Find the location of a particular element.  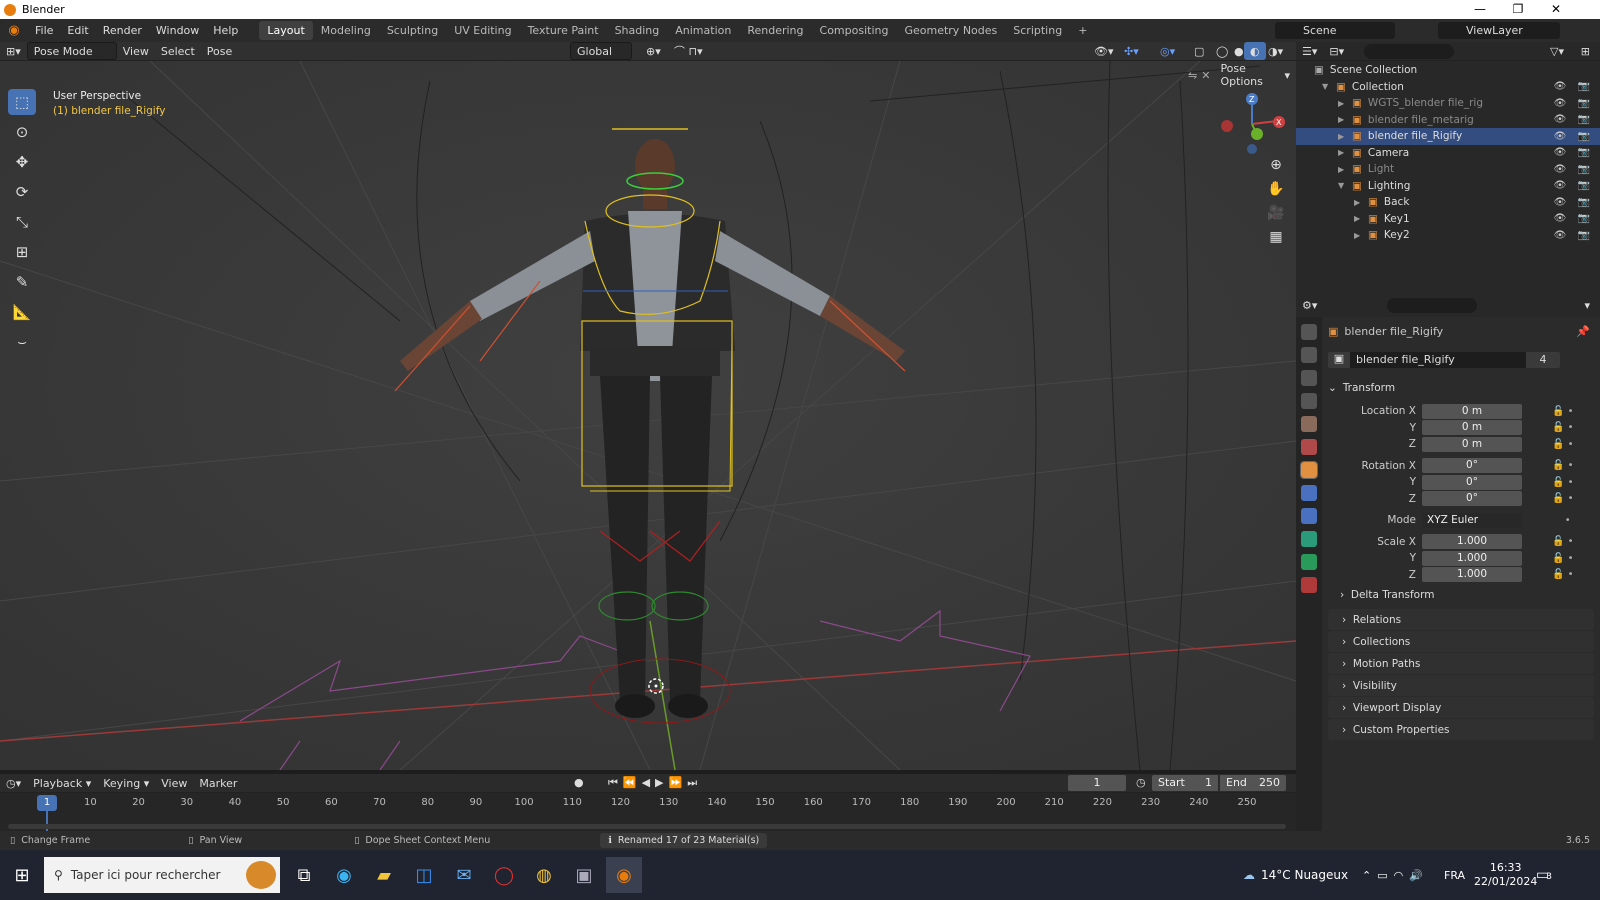

timeline-menu-keying: Keying ▾ is located at coordinates (126, 783).